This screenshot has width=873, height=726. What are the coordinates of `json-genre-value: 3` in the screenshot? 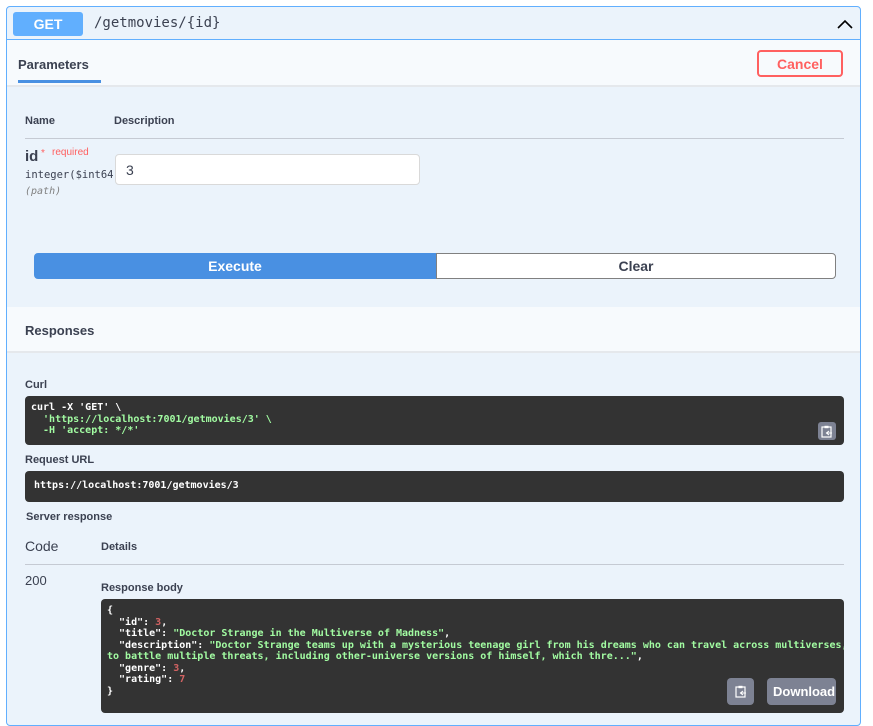 It's located at (176, 668).